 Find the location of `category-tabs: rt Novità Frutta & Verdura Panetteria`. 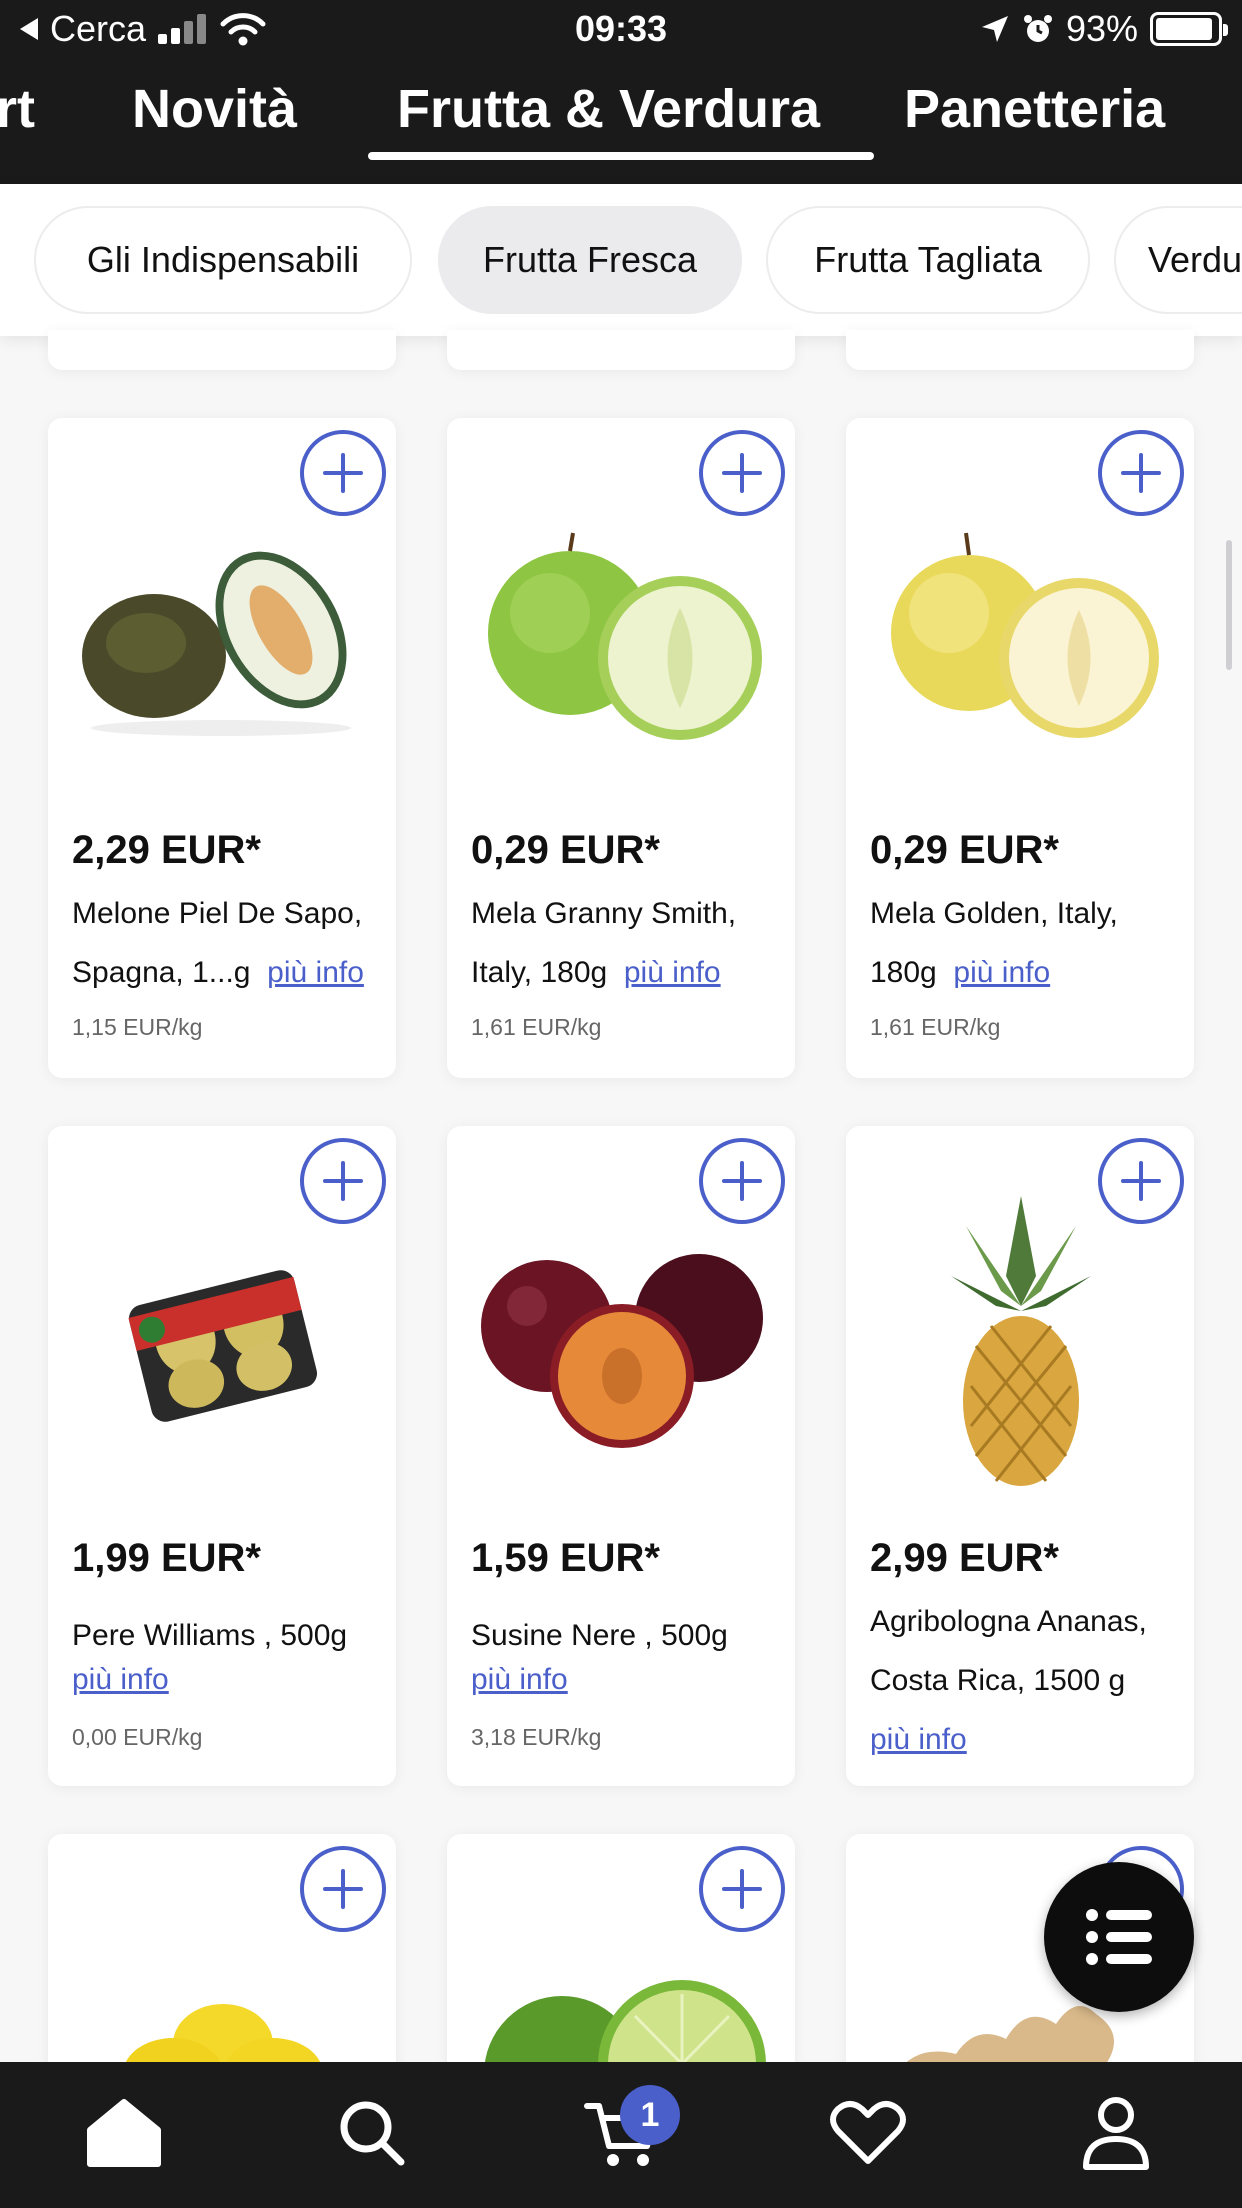

category-tabs: rt Novità Frutta & Verdura Panetteria is located at coordinates (621, 124).